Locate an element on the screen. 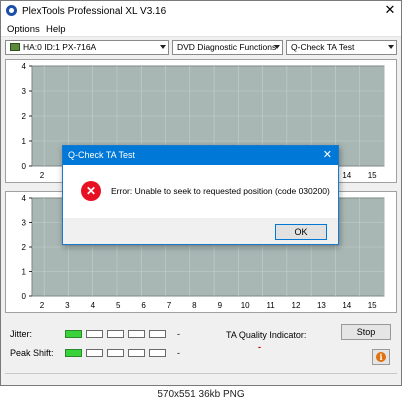 The height and width of the screenshot is (404, 402). dialog-close-button: ✕ is located at coordinates (327, 155).